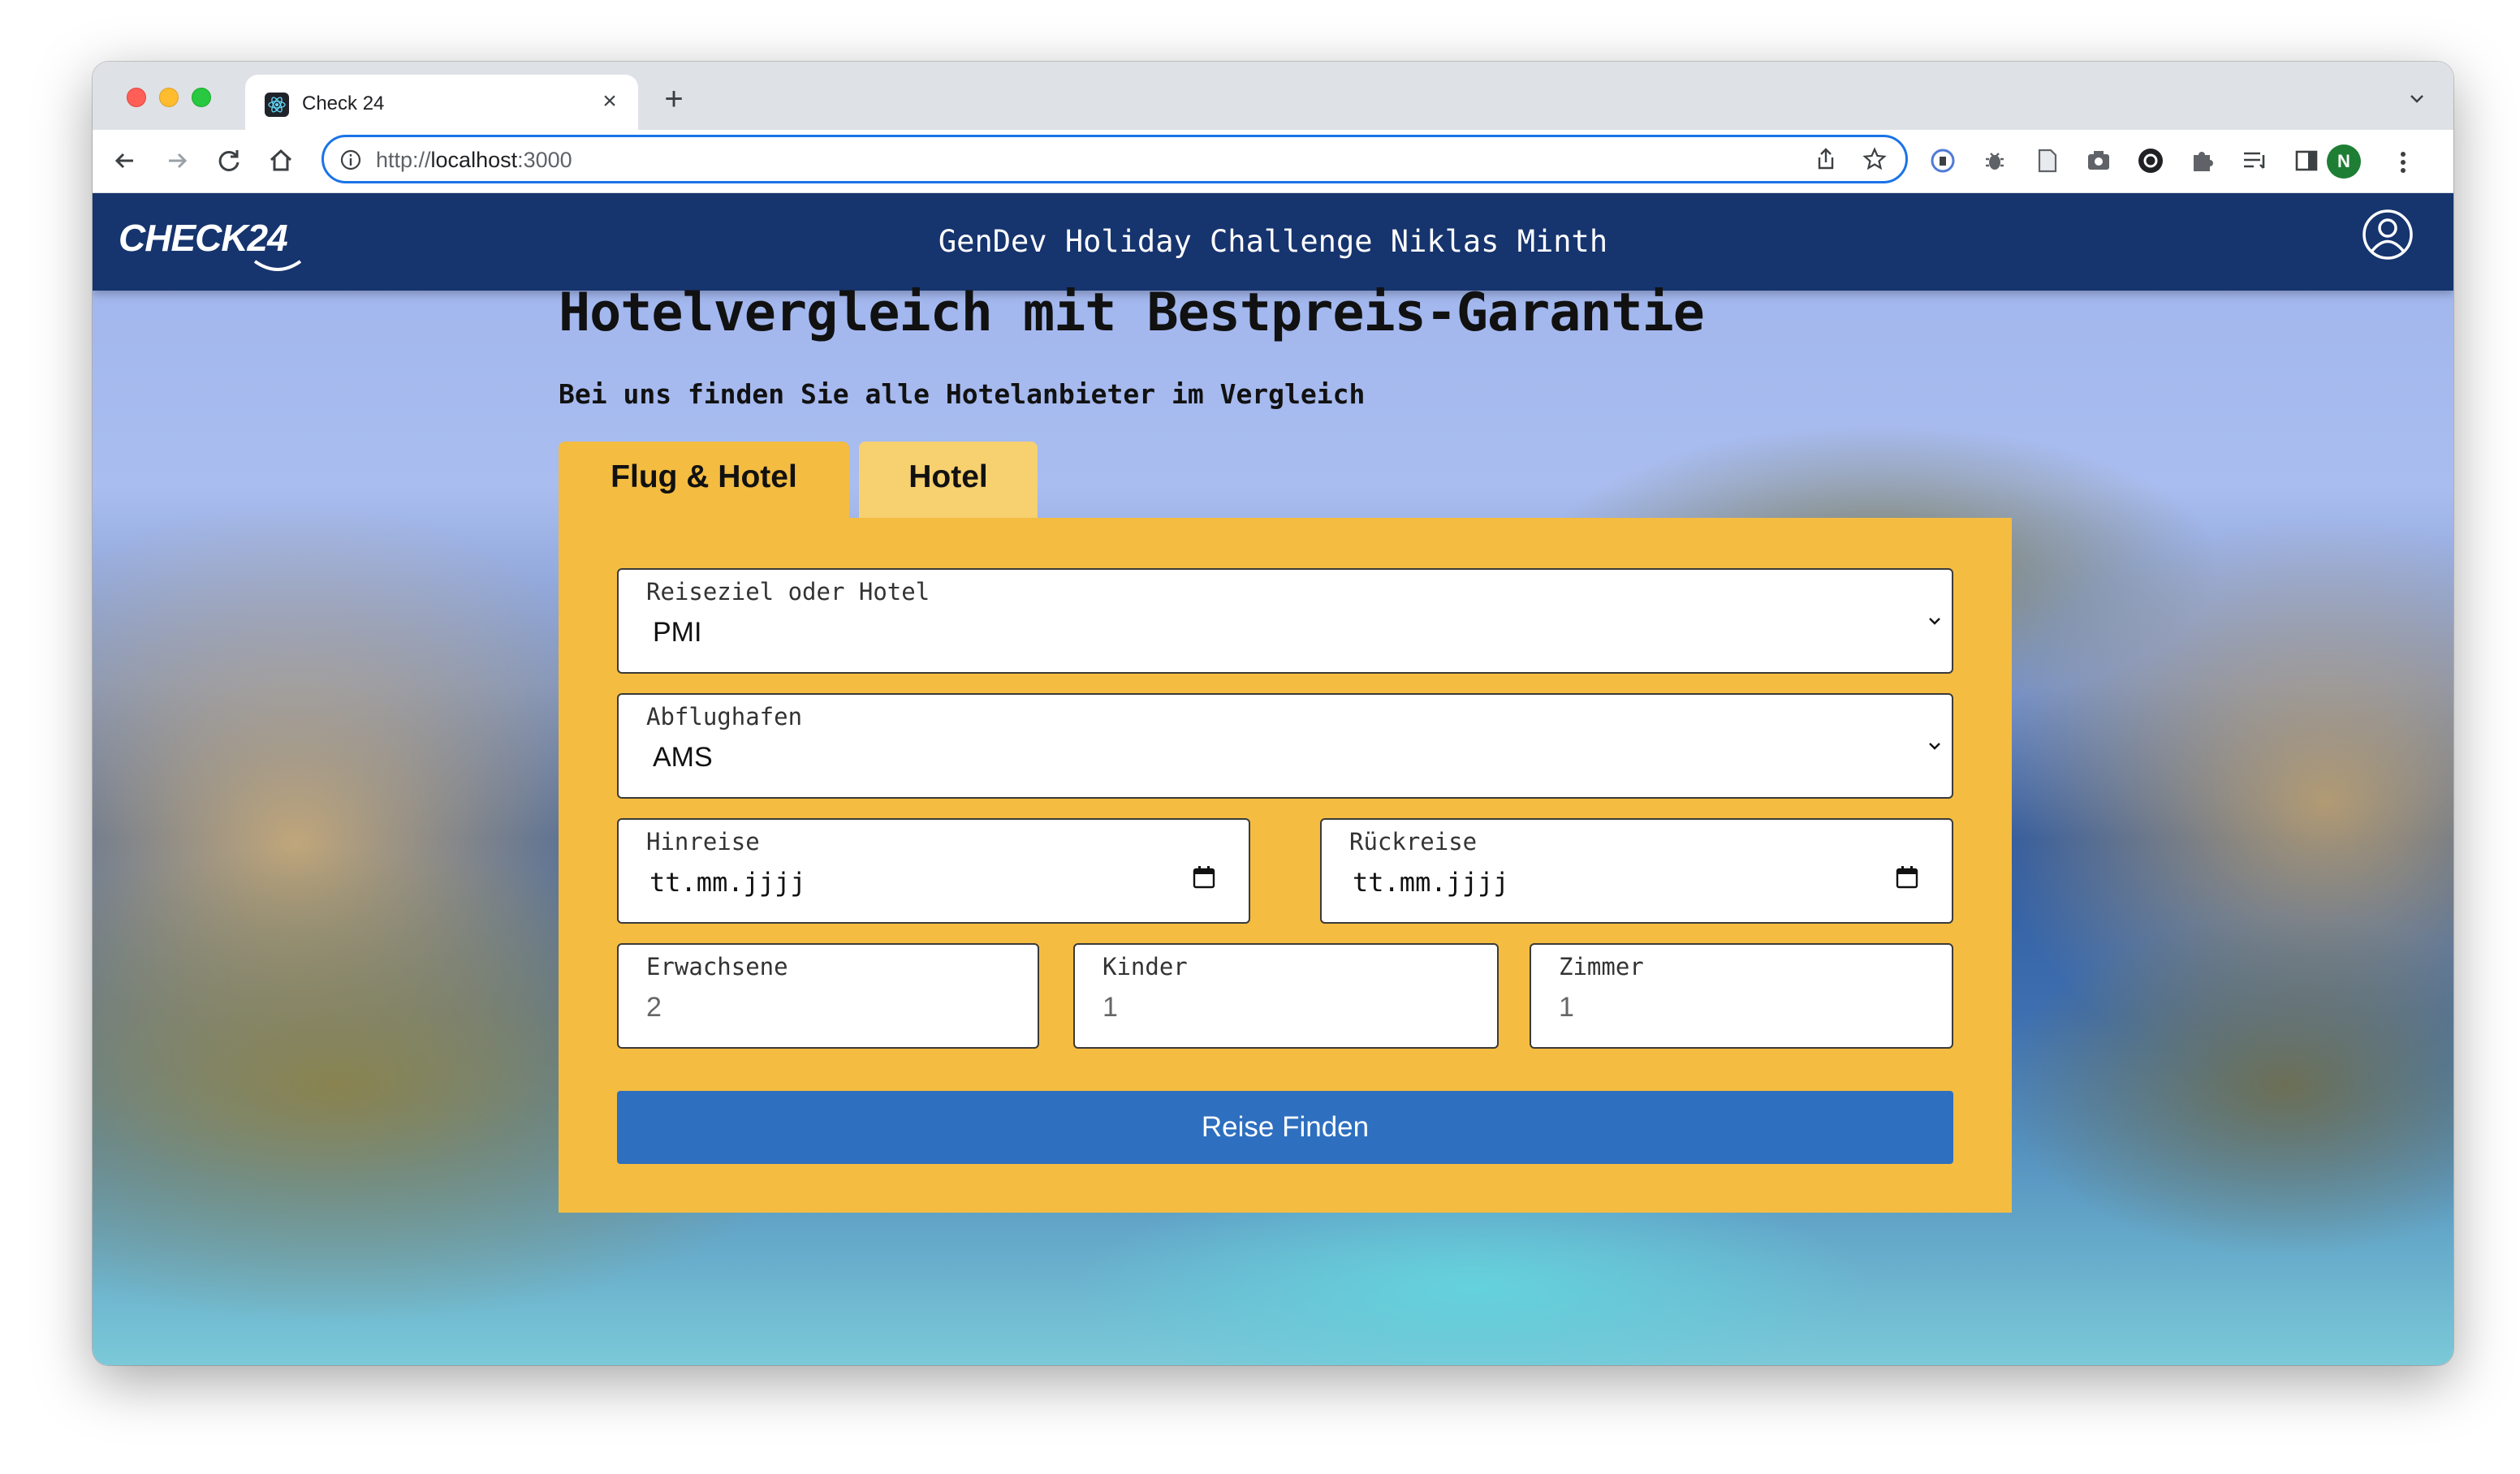 The image size is (2520, 1474). I want to click on tab-hotel: Hotel, so click(948, 480).